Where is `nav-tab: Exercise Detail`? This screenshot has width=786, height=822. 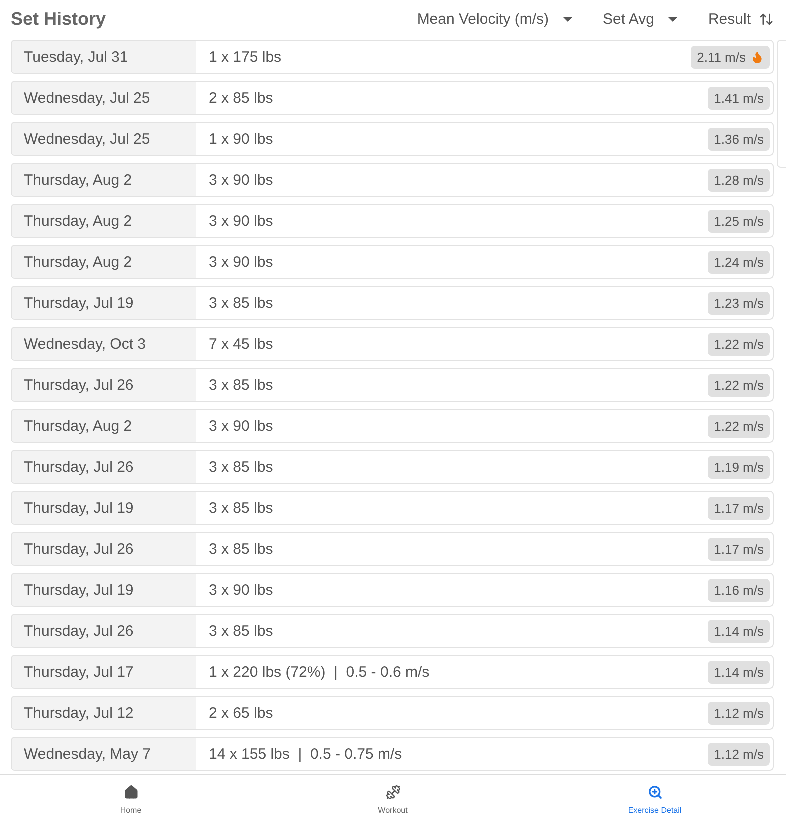 nav-tab: Exercise Detail is located at coordinates (655, 798).